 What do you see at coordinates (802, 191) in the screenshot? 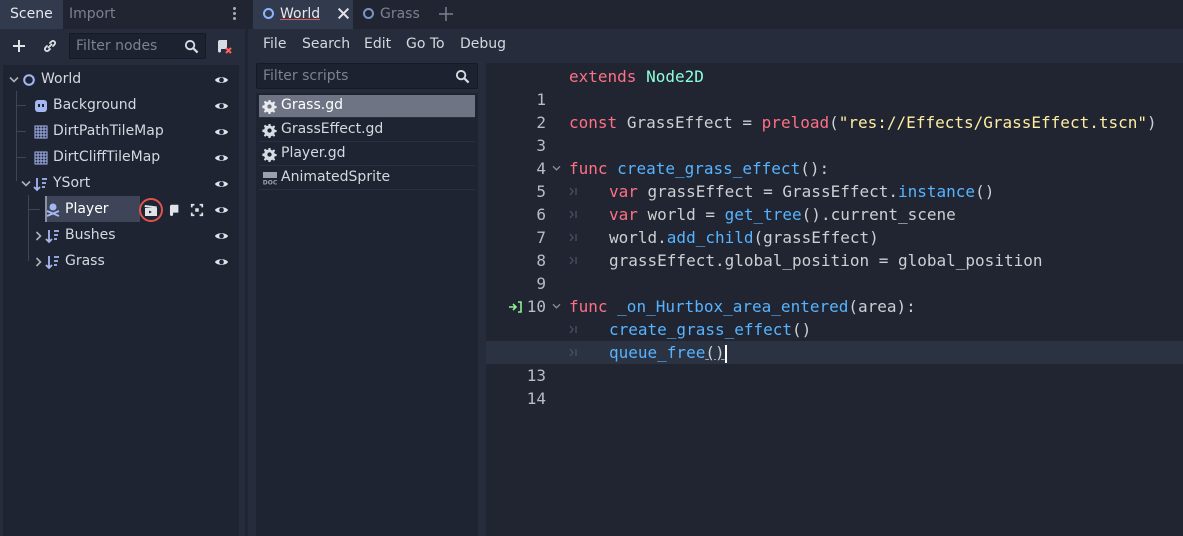
I see `code-text: var grassEffect = GrassEffect.instance()` at bounding box center [802, 191].